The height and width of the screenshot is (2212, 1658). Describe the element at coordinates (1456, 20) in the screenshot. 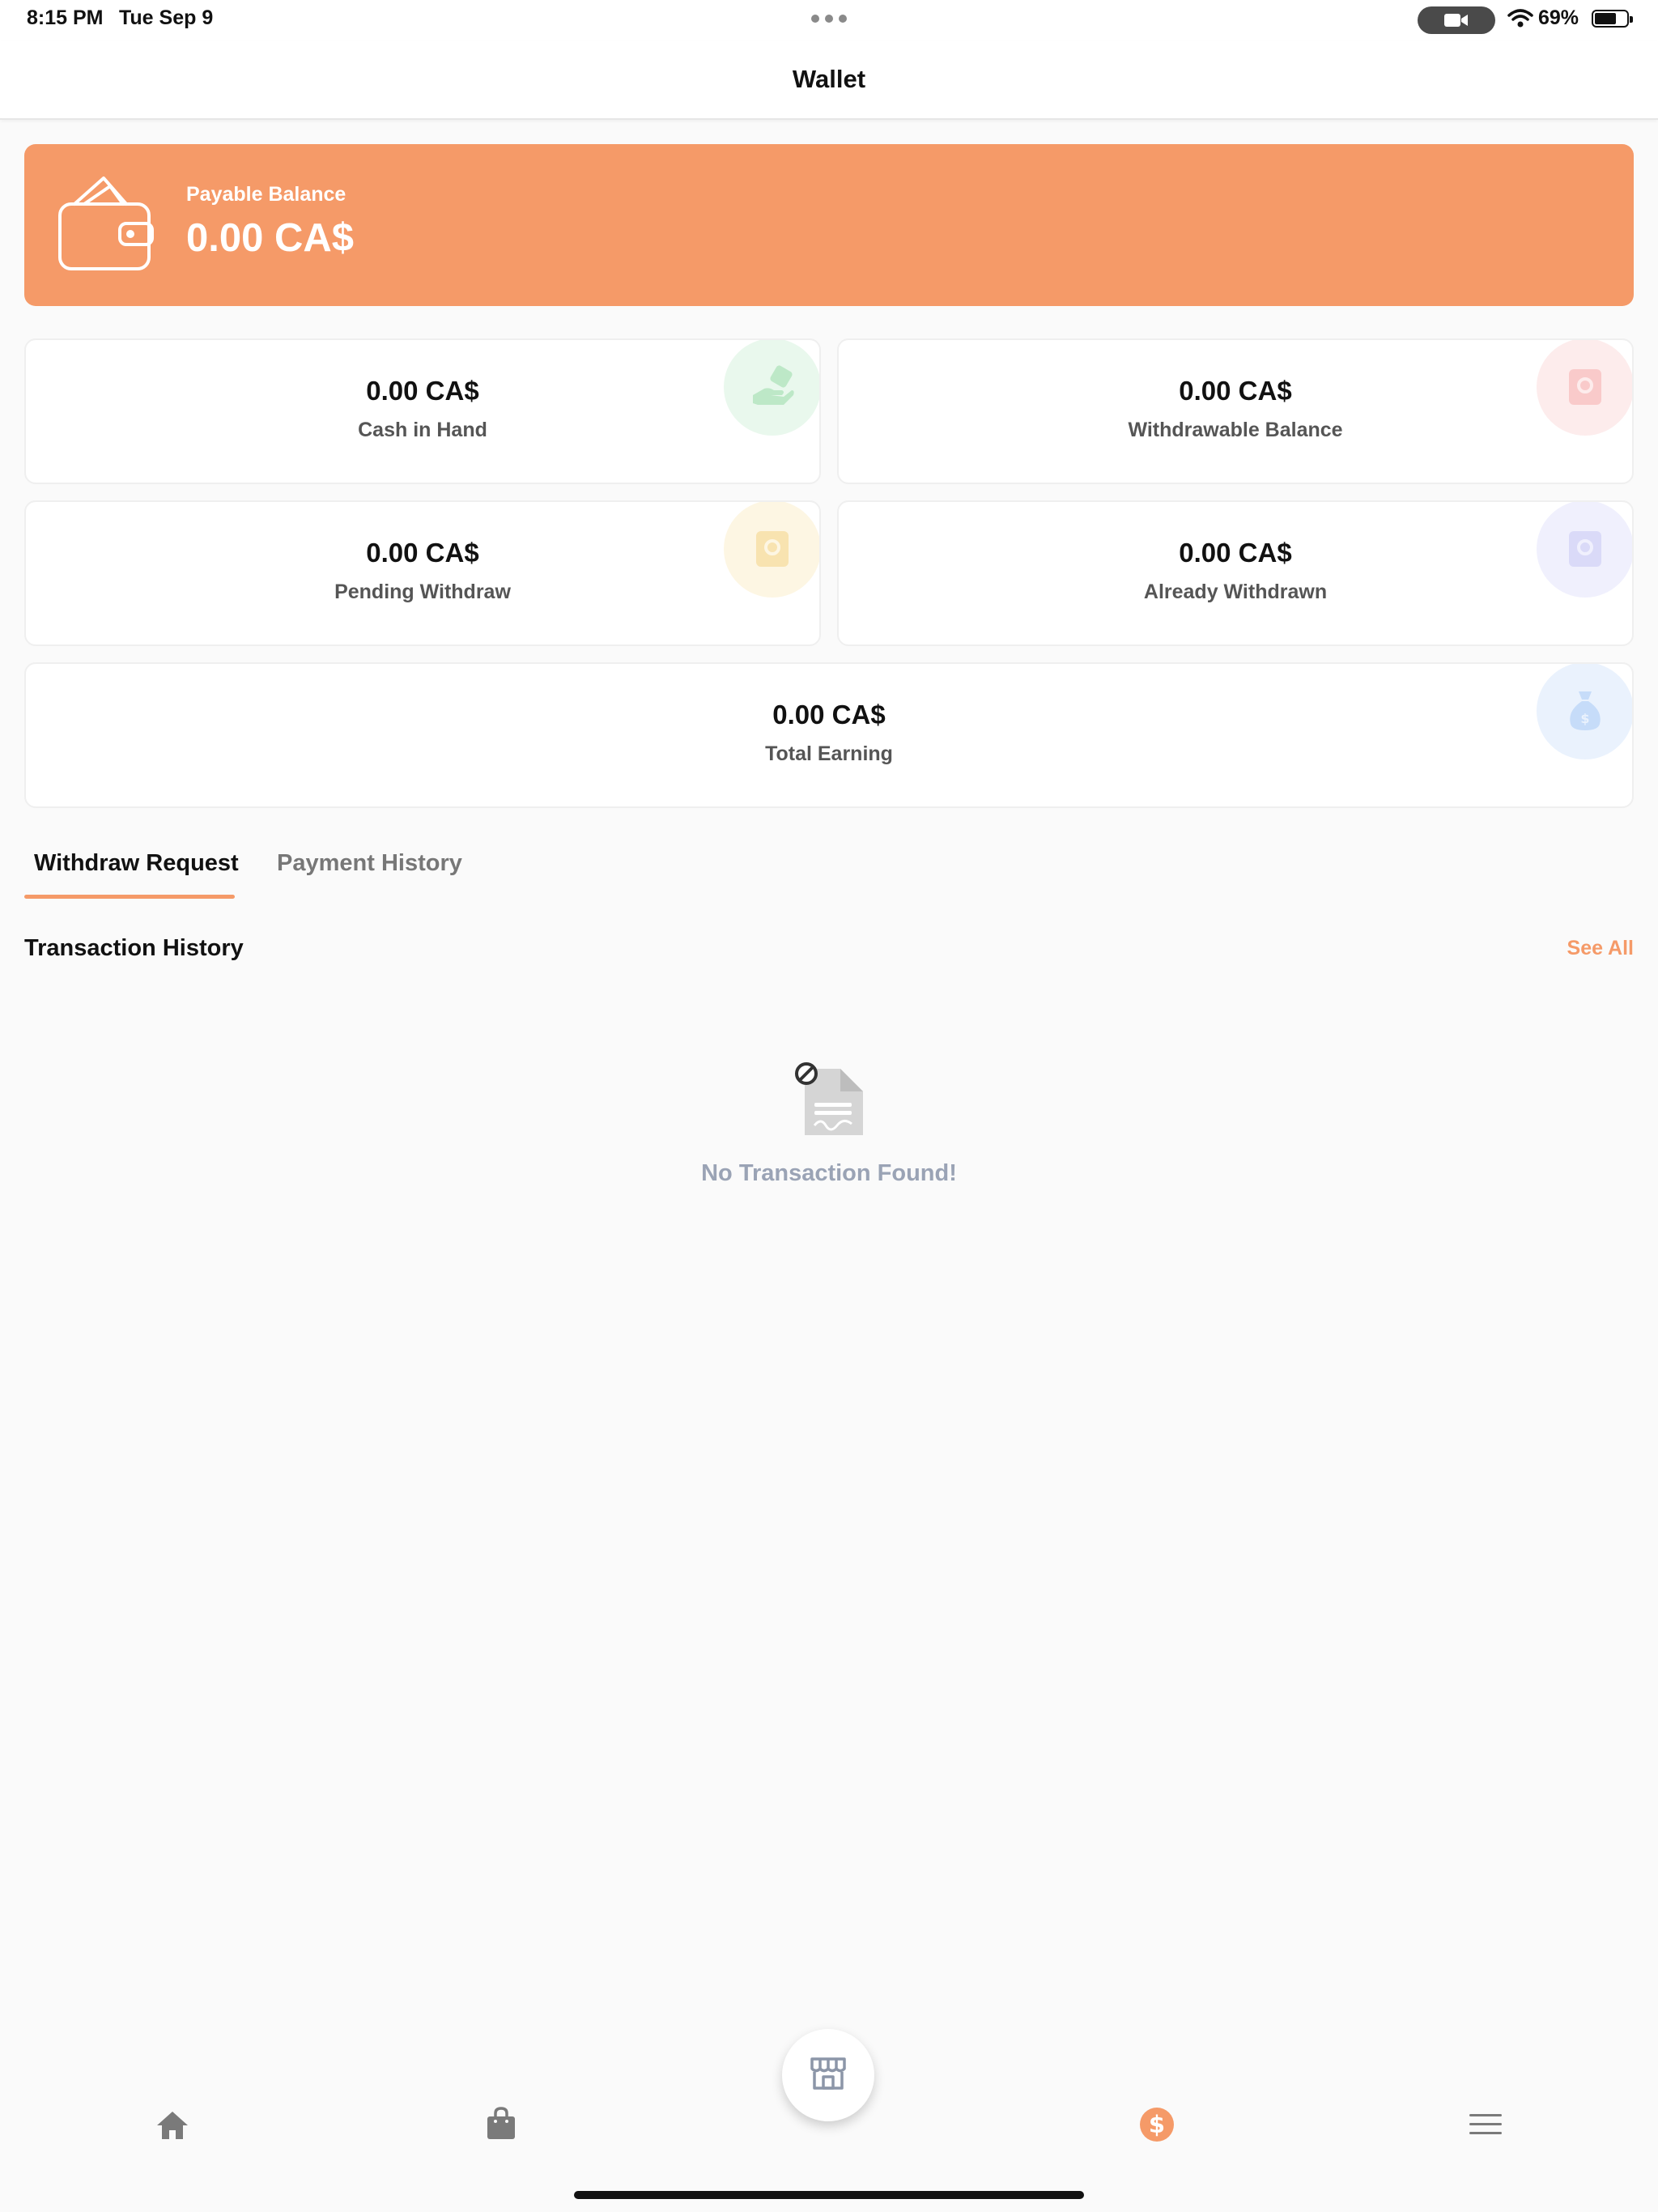

I see `camera-icon` at that location.